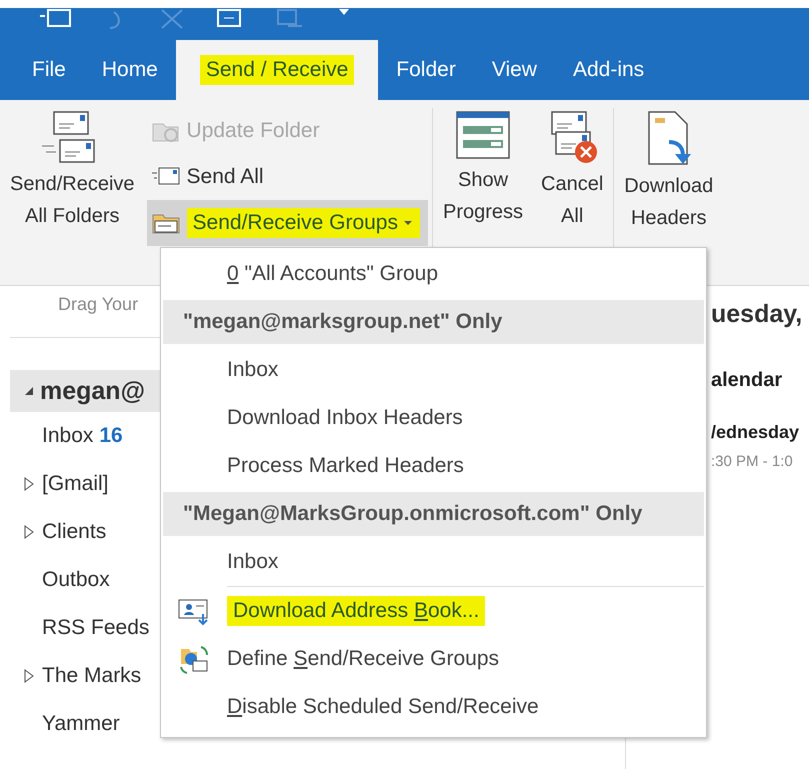  I want to click on ribbon-tab: Home, so click(130, 70).